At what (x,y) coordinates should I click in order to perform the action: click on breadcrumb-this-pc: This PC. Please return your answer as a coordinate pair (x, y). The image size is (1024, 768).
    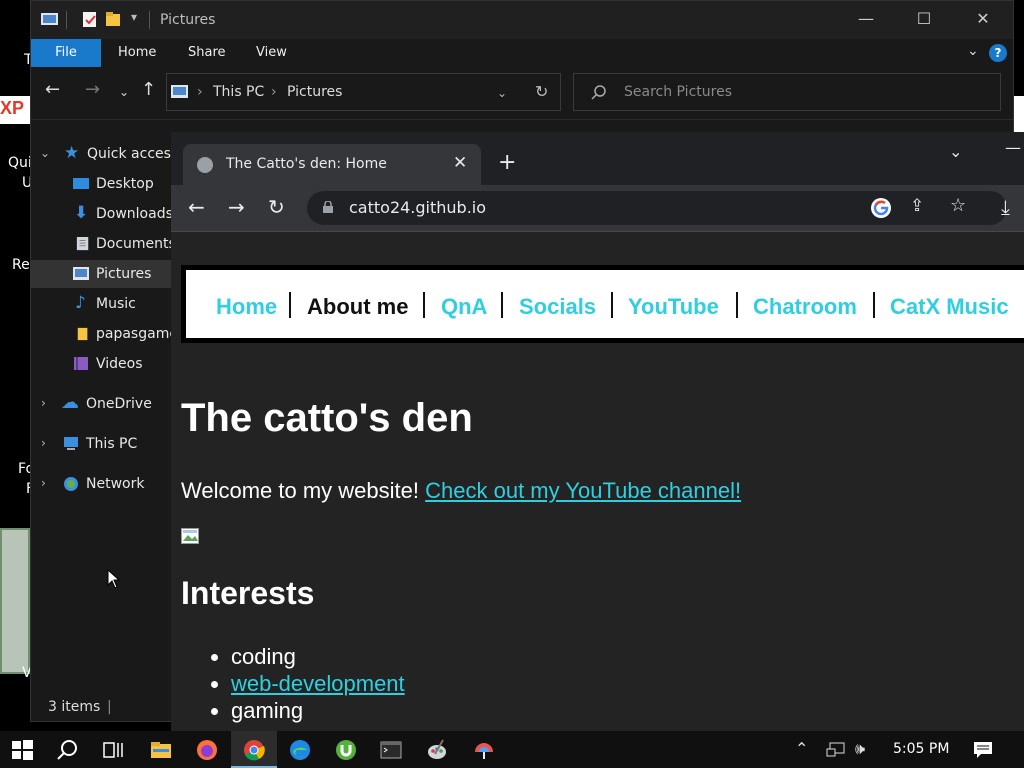
    Looking at the image, I should click on (238, 92).